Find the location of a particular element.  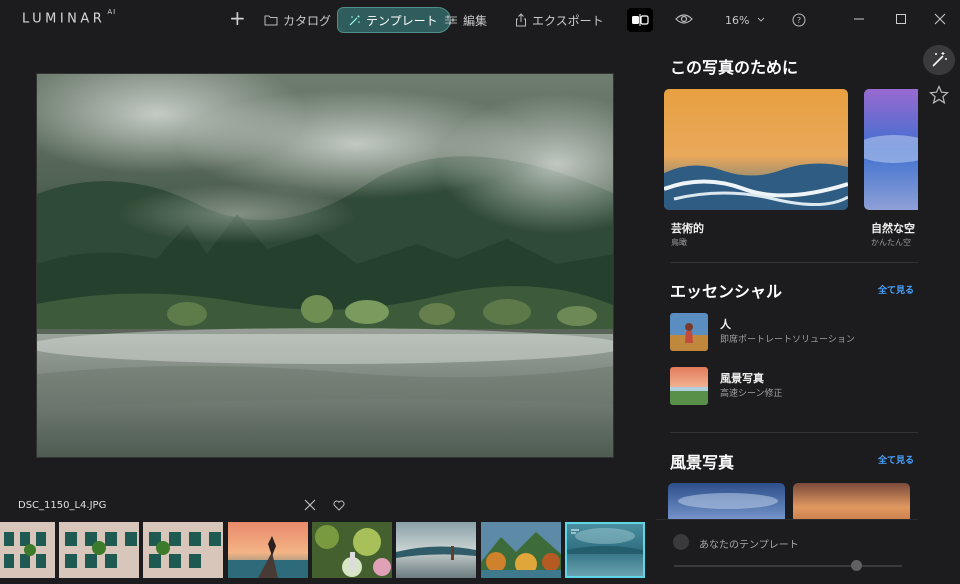

zoom-value: 16% is located at coordinates (737, 20).